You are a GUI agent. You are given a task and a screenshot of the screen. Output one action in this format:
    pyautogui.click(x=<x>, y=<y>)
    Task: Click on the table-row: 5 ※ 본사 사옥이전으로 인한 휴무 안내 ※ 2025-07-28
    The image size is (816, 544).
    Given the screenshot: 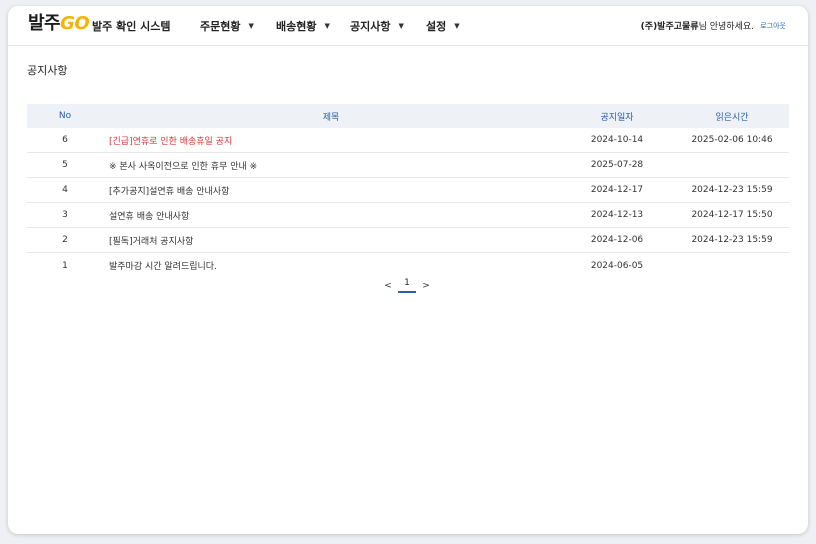 What is the action you would take?
    pyautogui.click(x=408, y=165)
    